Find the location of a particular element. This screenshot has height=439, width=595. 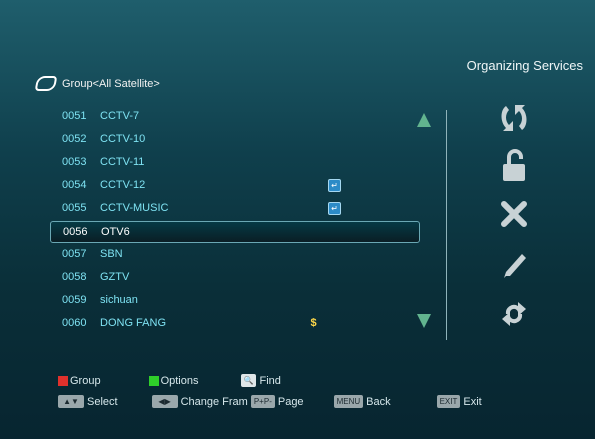

page-key: P+P- is located at coordinates (262, 401).